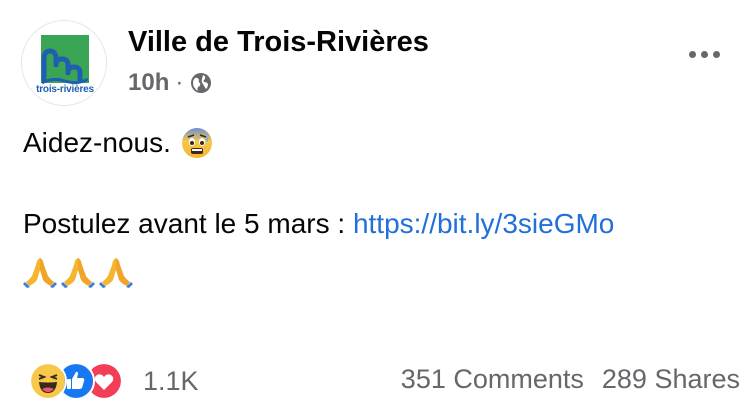  I want to click on reactions-summary: 1.1K, so click(114, 381).